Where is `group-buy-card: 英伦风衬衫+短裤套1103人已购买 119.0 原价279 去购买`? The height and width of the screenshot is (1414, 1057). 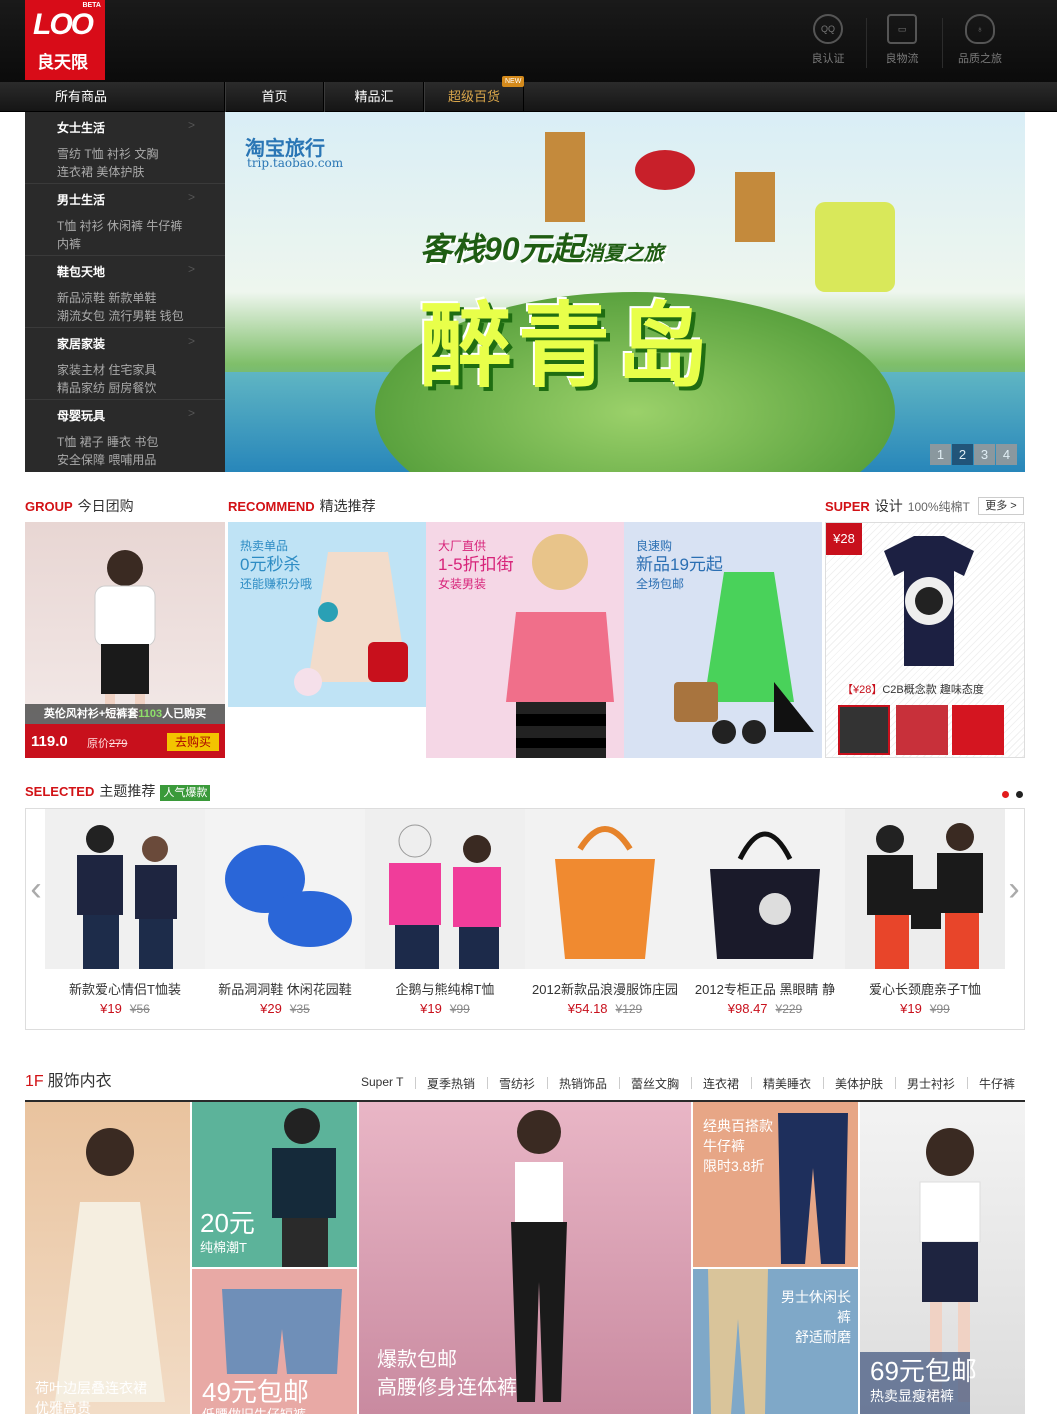 group-buy-card: 英伦风衬衫+短裤套1103人已购买 119.0 原价279 去购买 is located at coordinates (125, 640).